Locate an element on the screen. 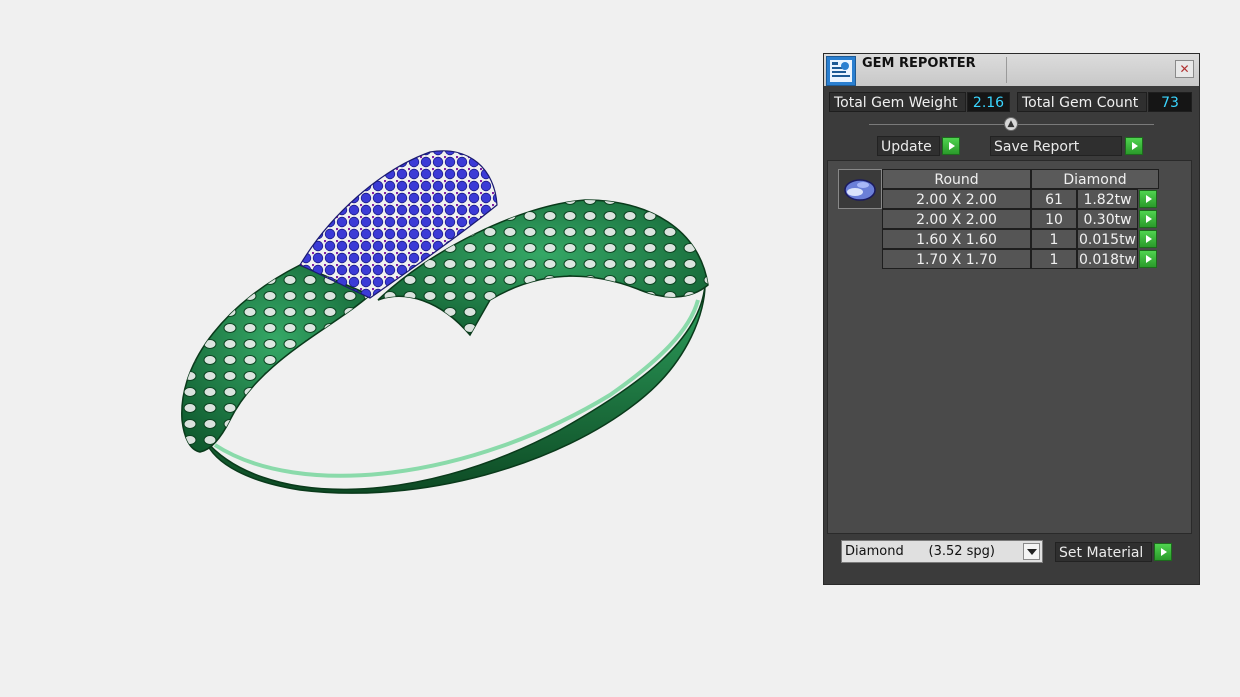  set-material-play-arrow-icon is located at coordinates (1163, 552).